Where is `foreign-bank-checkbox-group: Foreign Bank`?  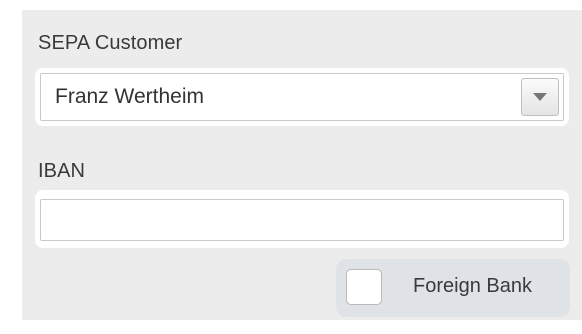
foreign-bank-checkbox-group: Foreign Bank is located at coordinates (453, 288).